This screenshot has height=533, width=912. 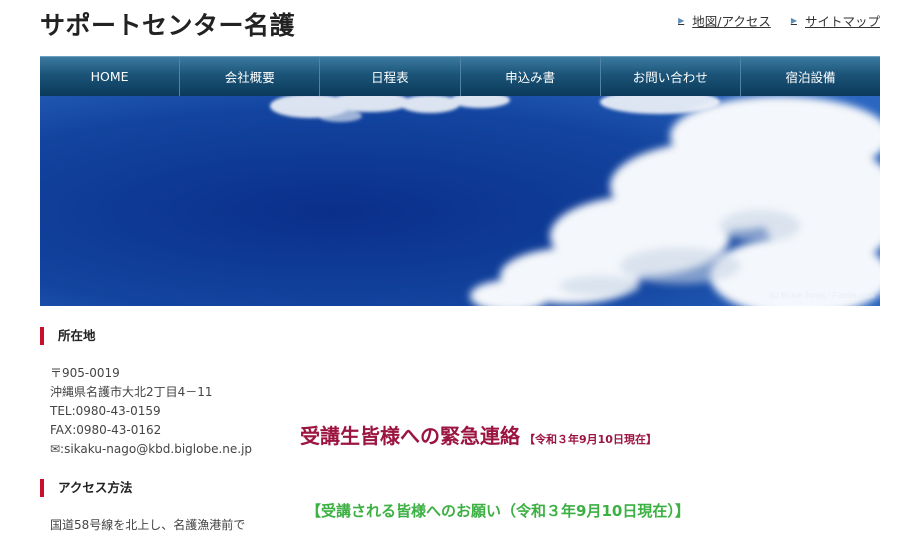 What do you see at coordinates (530, 76) in the screenshot?
I see `nav-item-application: 申込み書` at bounding box center [530, 76].